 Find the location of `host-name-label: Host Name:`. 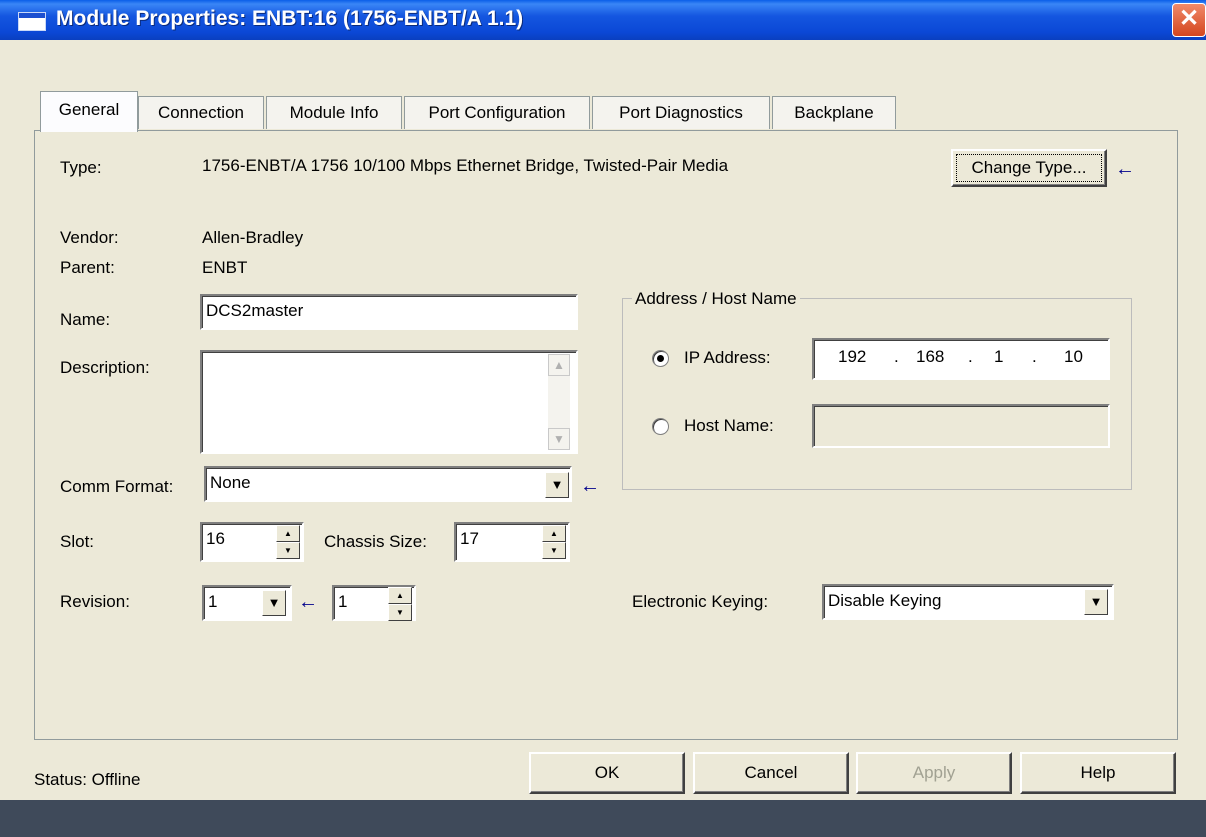

host-name-label: Host Name: is located at coordinates (729, 425).